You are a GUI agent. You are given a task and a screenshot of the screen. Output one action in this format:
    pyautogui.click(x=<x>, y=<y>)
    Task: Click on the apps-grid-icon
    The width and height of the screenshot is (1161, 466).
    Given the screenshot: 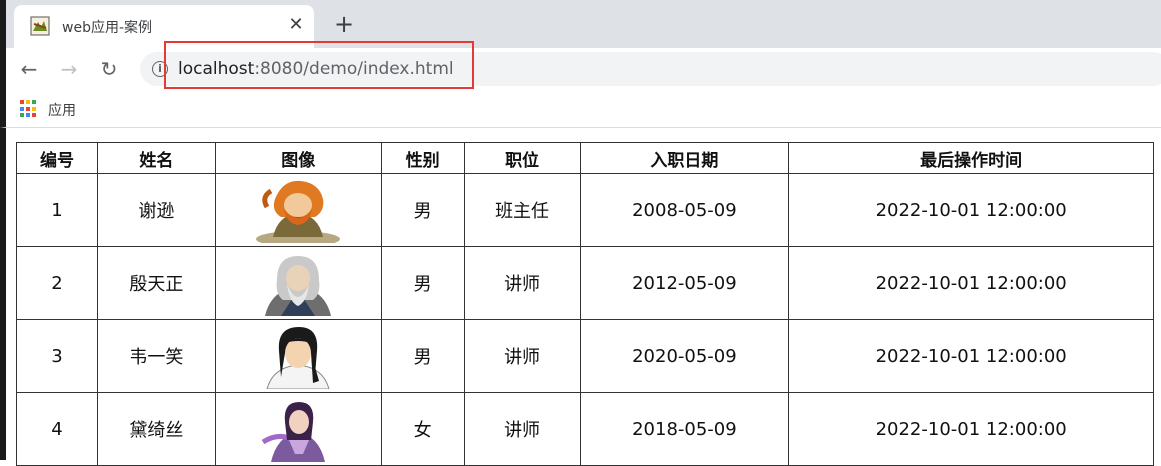 What is the action you would take?
    pyautogui.click(x=29, y=109)
    